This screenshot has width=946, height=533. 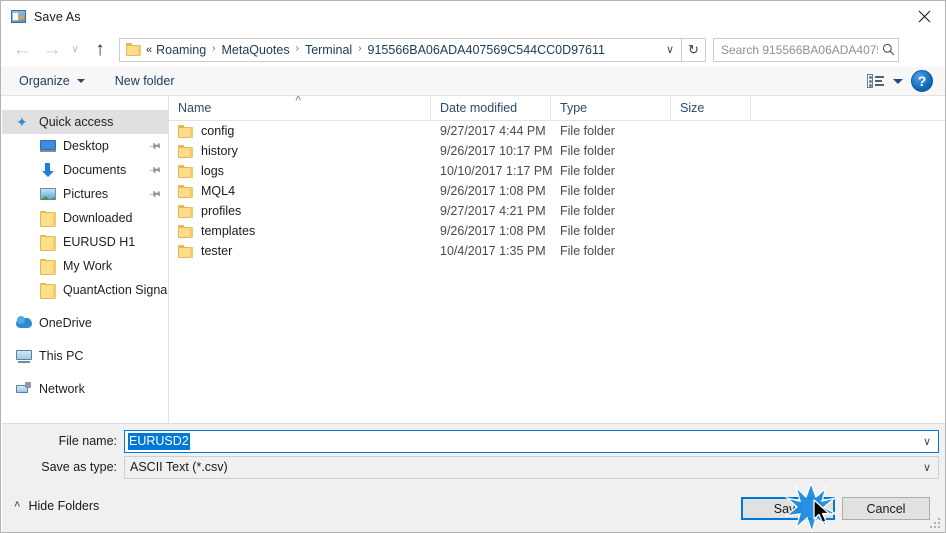 I want to click on table-row: config 9/27/2017 4:44 PM File folder, so click(x=557, y=131).